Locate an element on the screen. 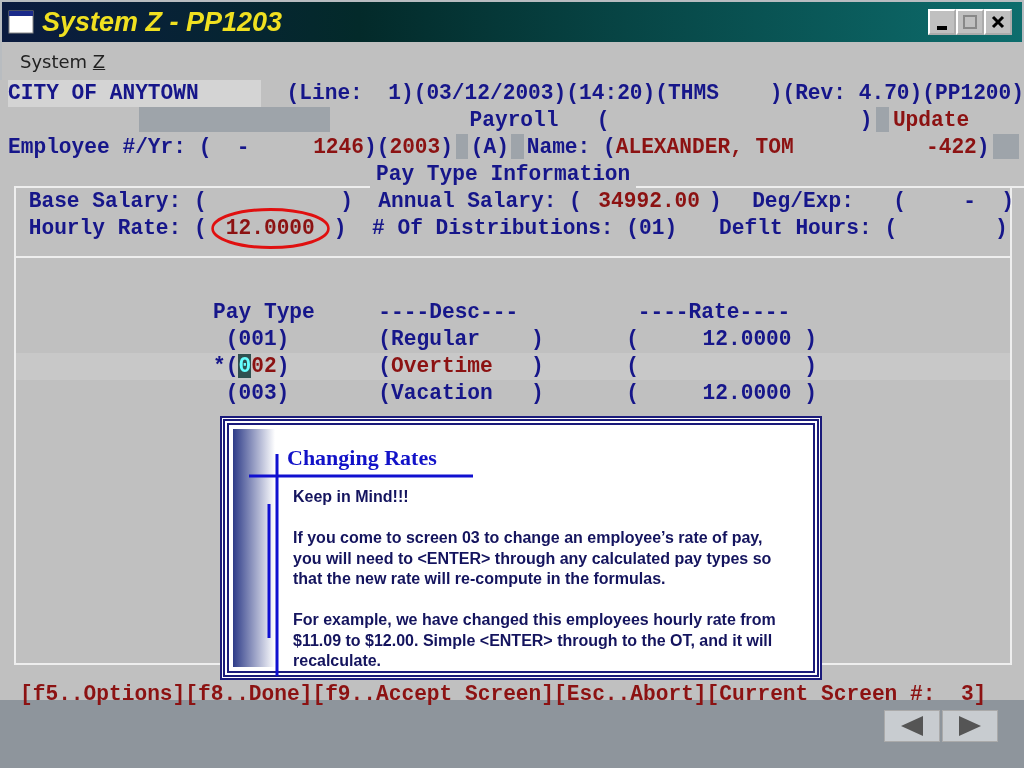 The image size is (1024, 768). section-title: Pay Type Information is located at coordinates (503, 174).